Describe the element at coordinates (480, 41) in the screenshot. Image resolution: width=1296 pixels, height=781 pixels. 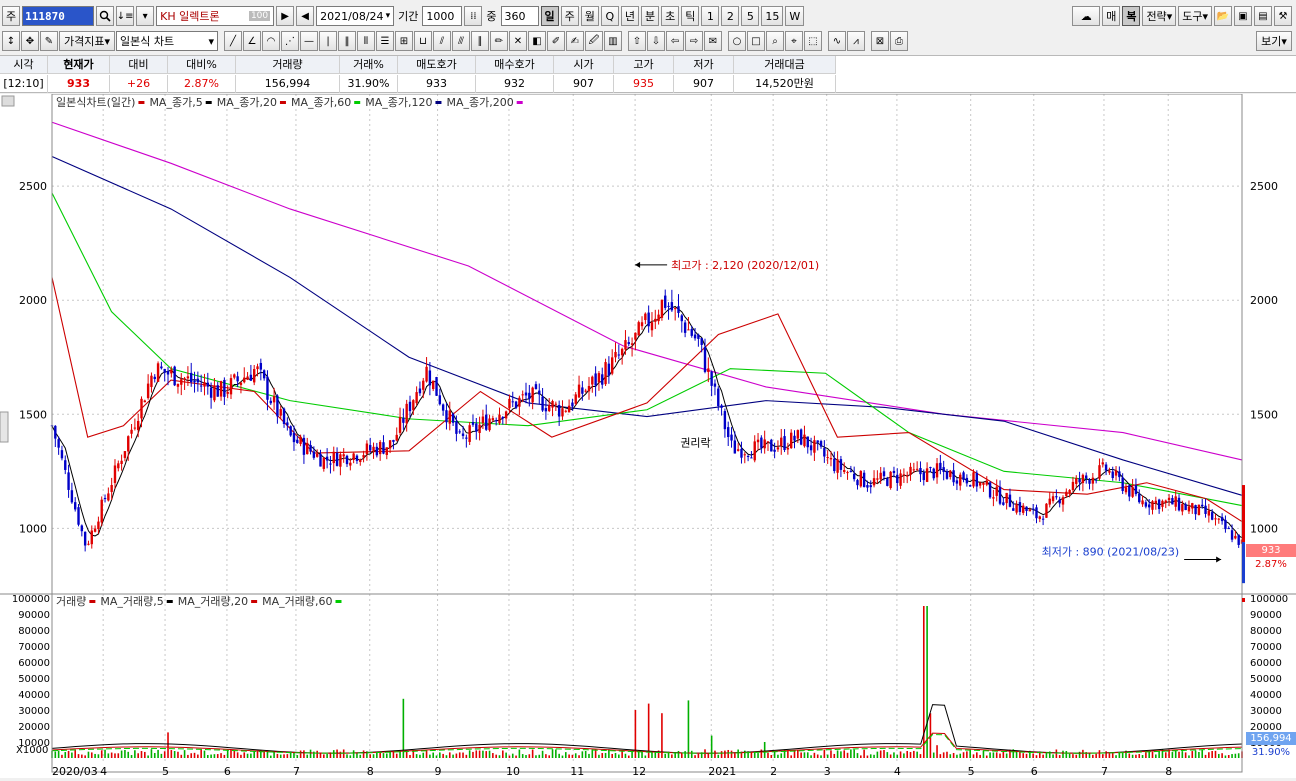
I see `parallel-icon: ∥` at that location.